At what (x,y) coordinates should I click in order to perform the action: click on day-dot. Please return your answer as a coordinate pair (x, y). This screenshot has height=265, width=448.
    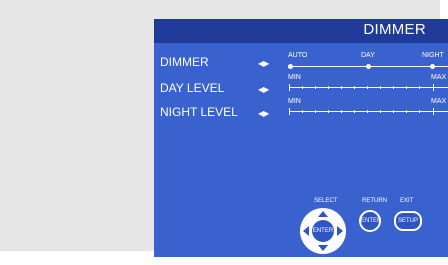
    Looking at the image, I should click on (368, 66).